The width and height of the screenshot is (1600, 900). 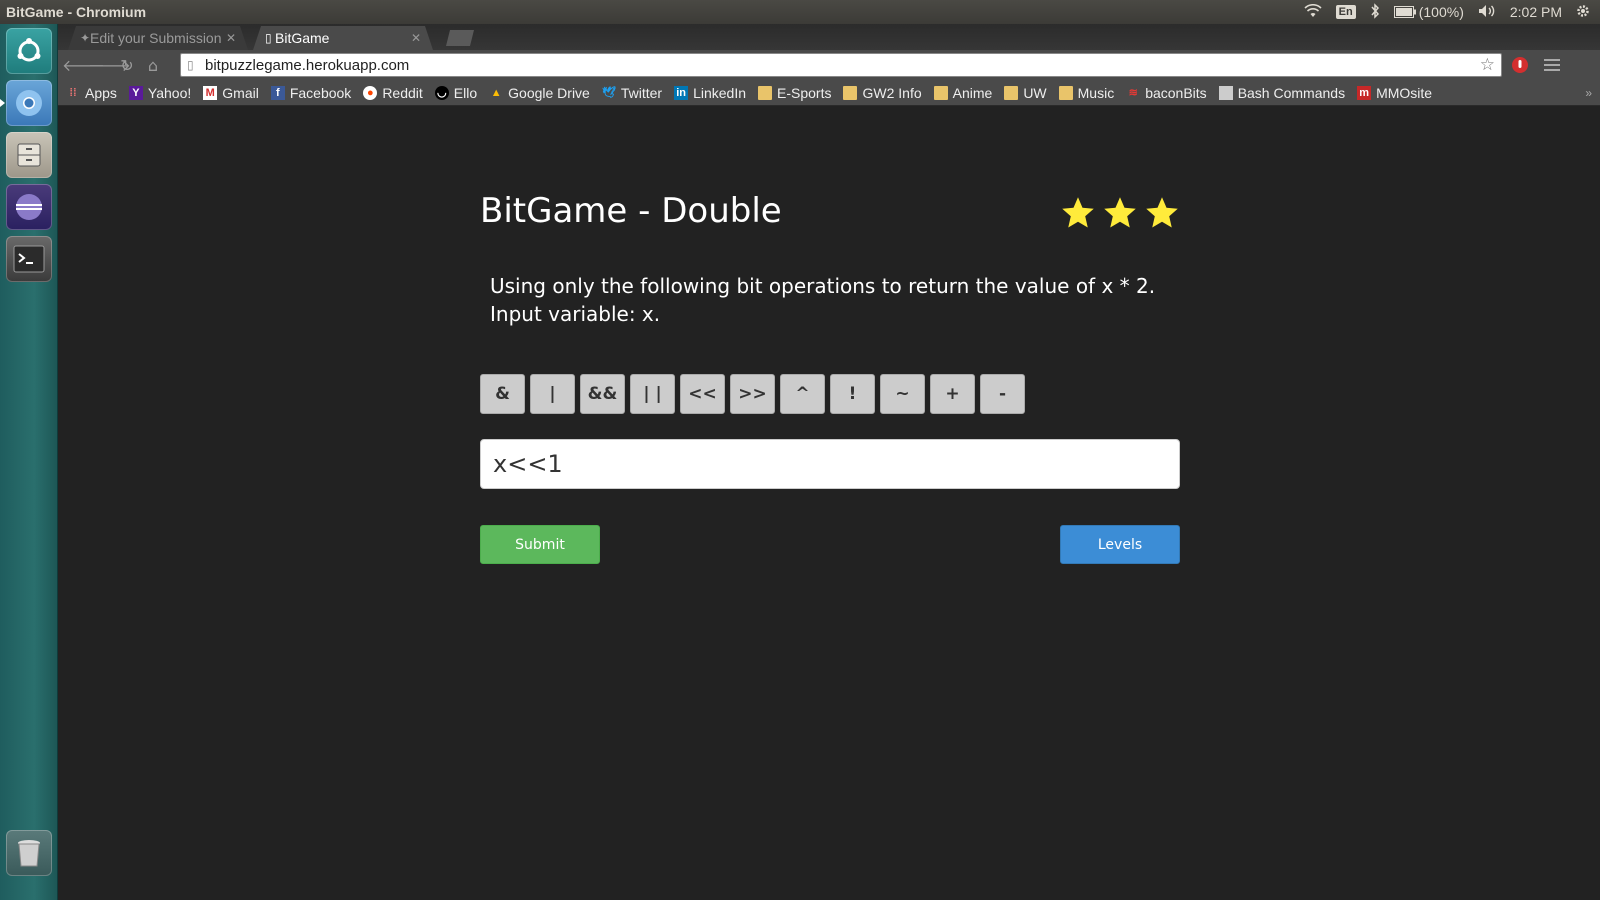 What do you see at coordinates (320, 92) in the screenshot?
I see `bookmark-label: Facebook` at bounding box center [320, 92].